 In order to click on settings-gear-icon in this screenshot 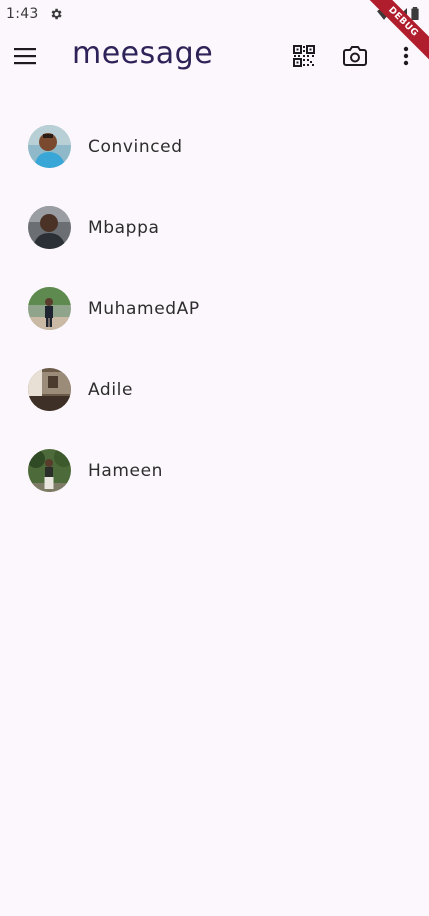, I will do `click(56, 14)`.